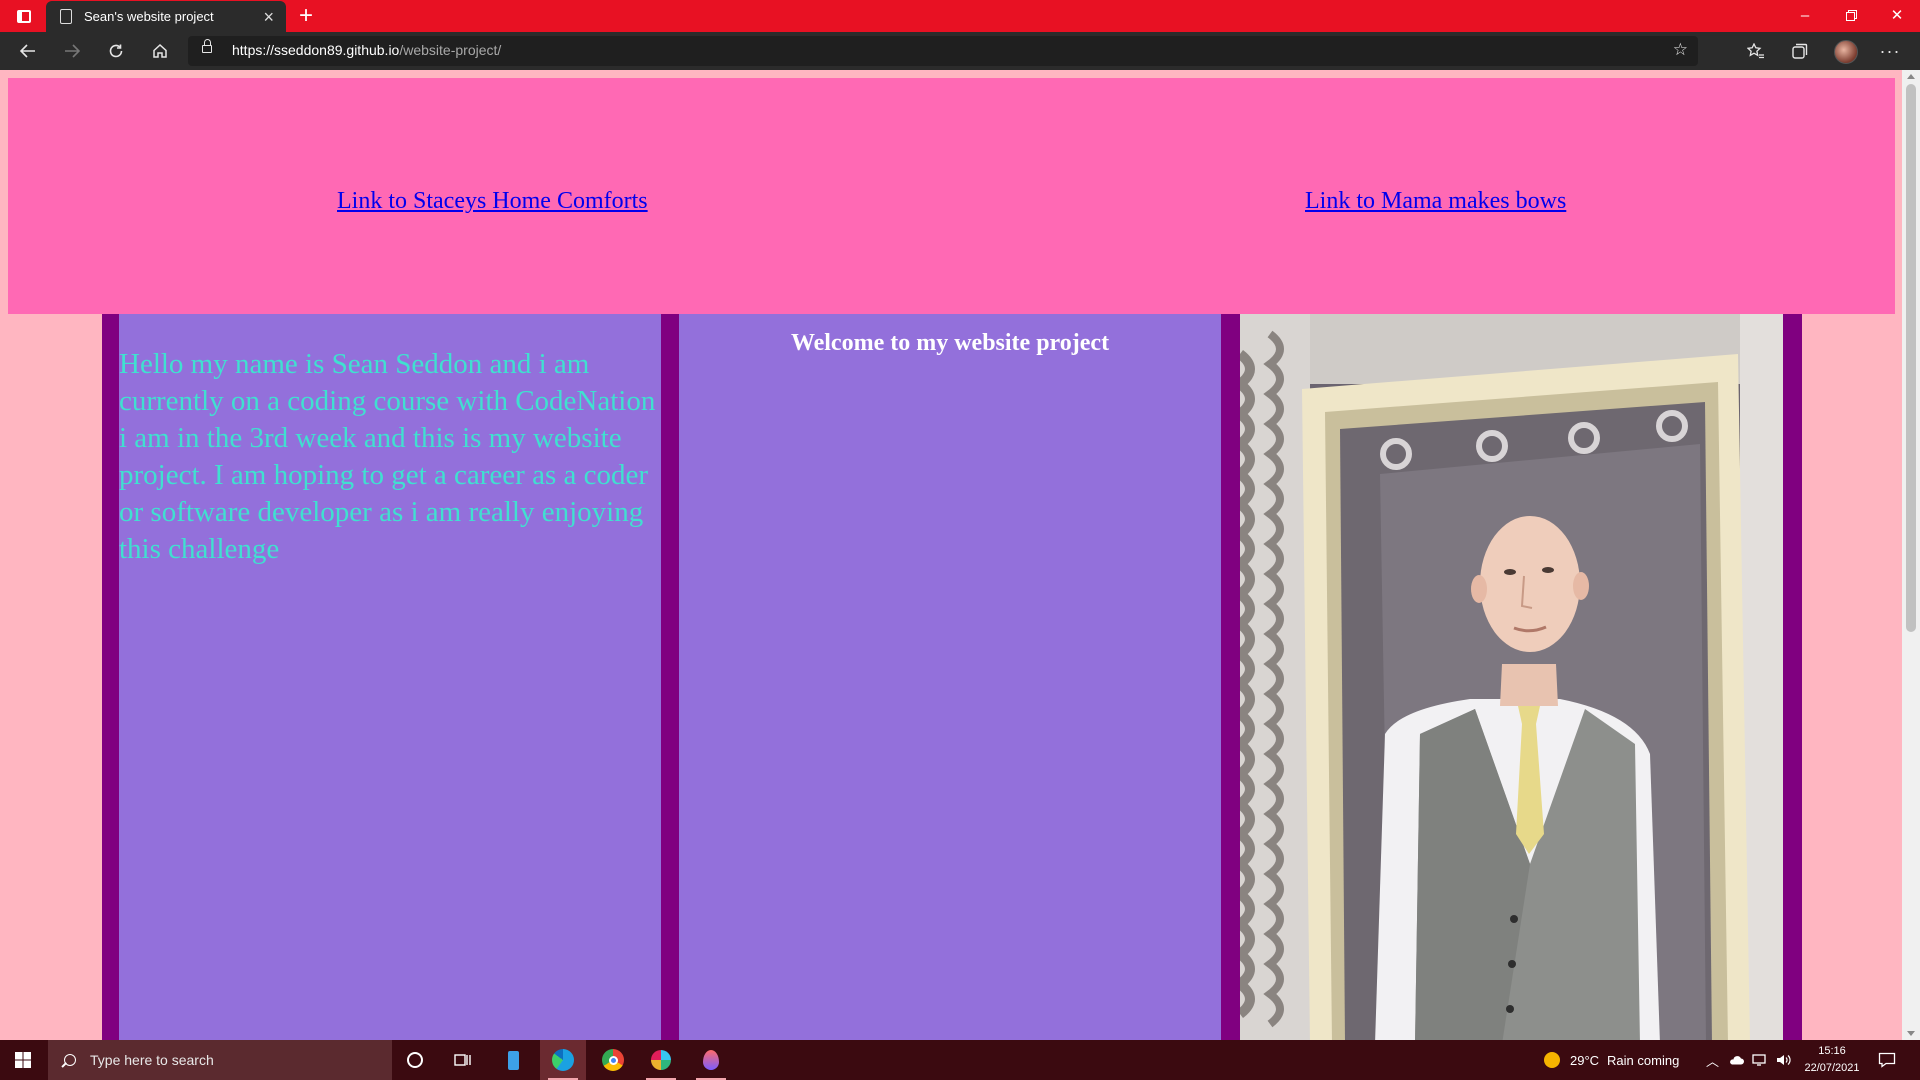 Image resolution: width=1920 pixels, height=1080 pixels. I want to click on forward-button, so click(72, 51).